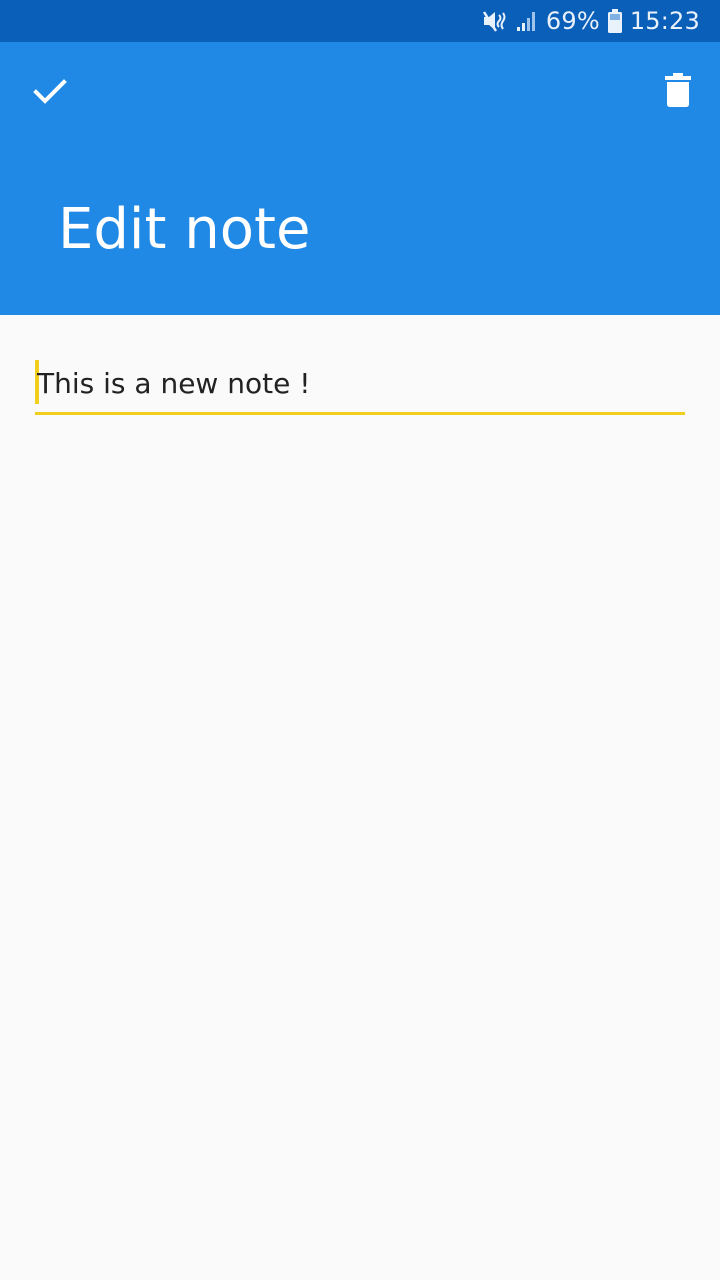 This screenshot has width=720, height=1280. I want to click on signal-icon, so click(527, 21).